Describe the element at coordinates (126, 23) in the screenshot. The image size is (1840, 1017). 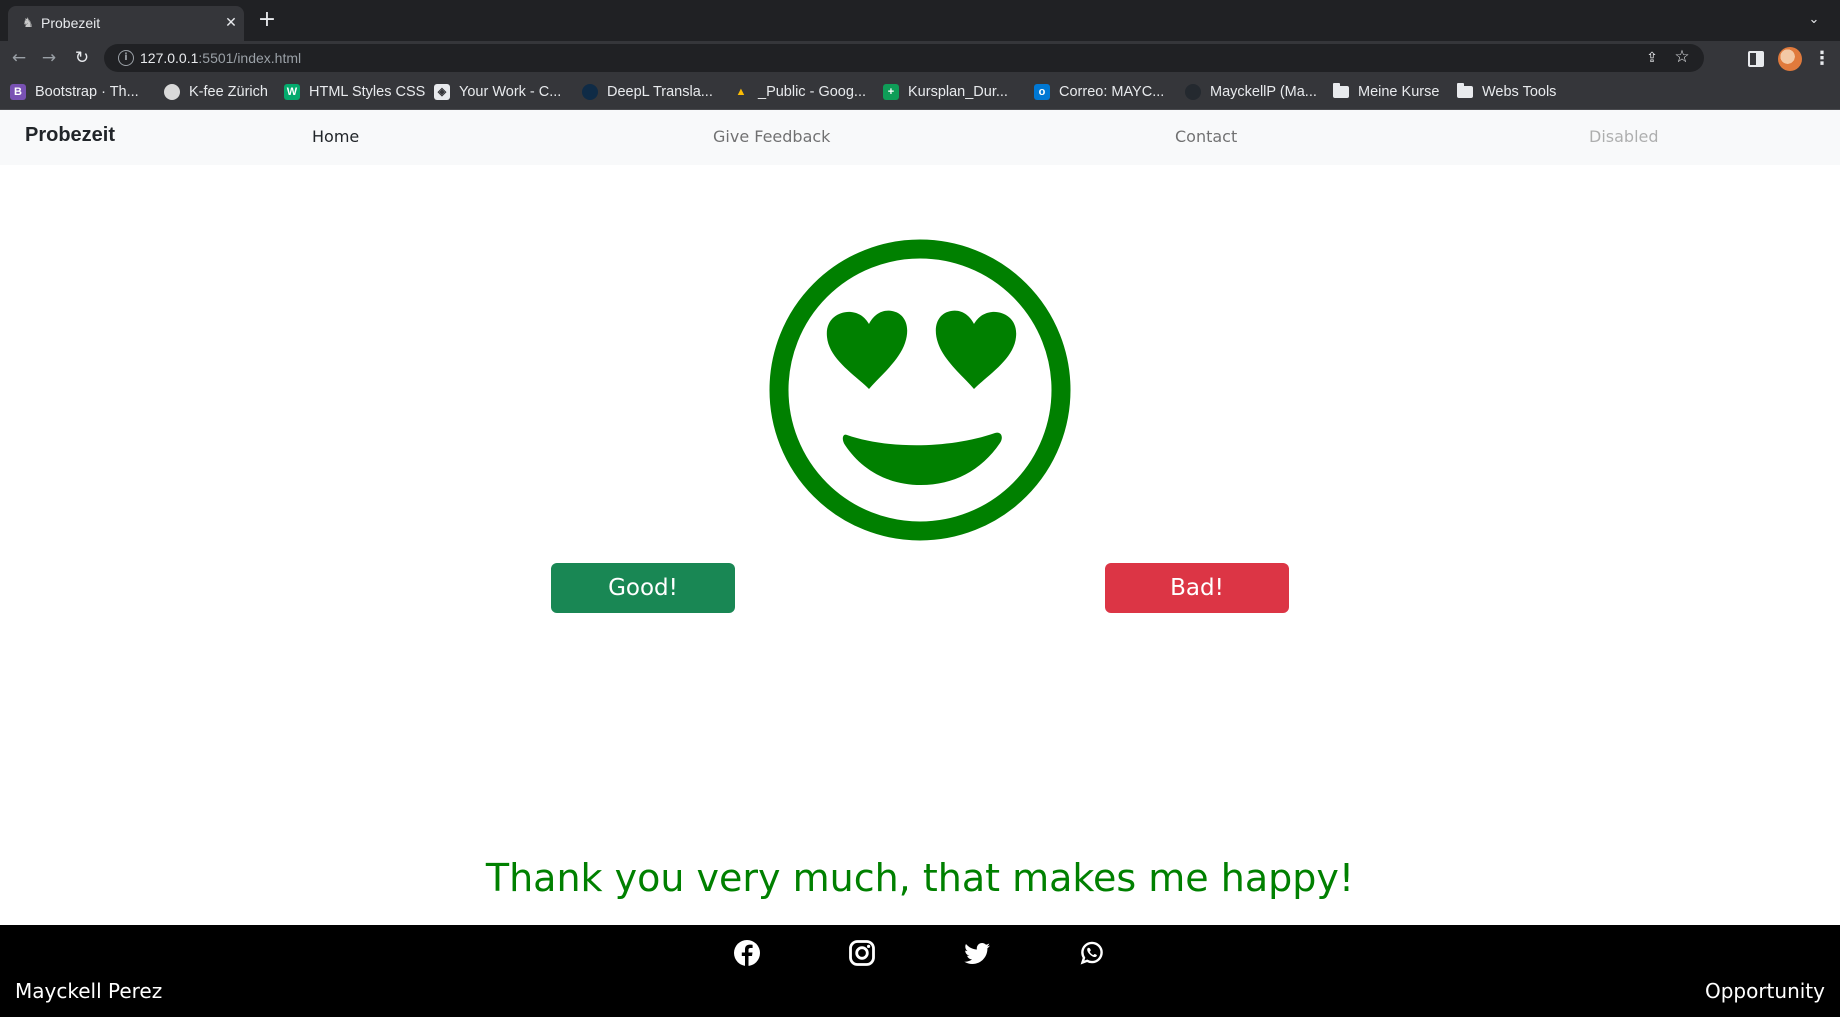
I see `browser-tab: ♞ Probezeit ✕` at that location.